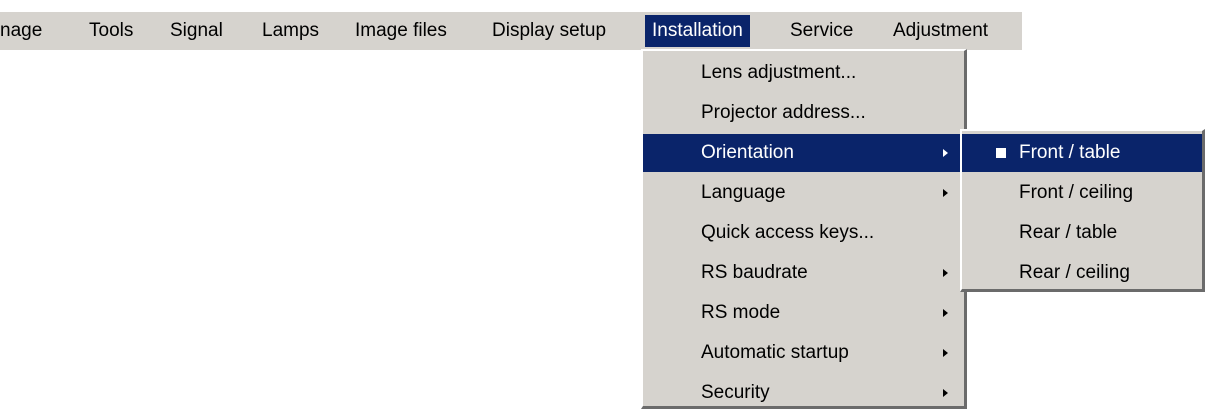 This screenshot has width=1205, height=411. What do you see at coordinates (940, 31) in the screenshot?
I see `menubar-item-adjustment: Adjustment` at bounding box center [940, 31].